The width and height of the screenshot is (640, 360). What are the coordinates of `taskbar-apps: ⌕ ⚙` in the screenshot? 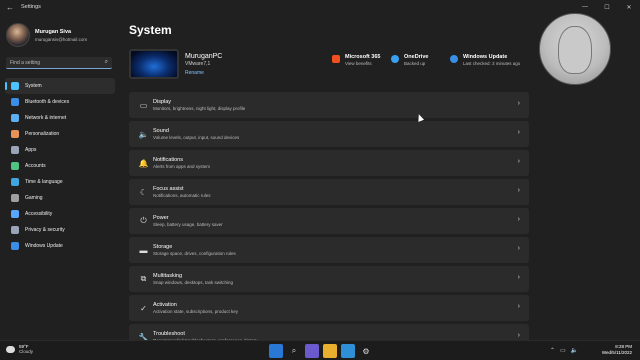 It's located at (323, 351).